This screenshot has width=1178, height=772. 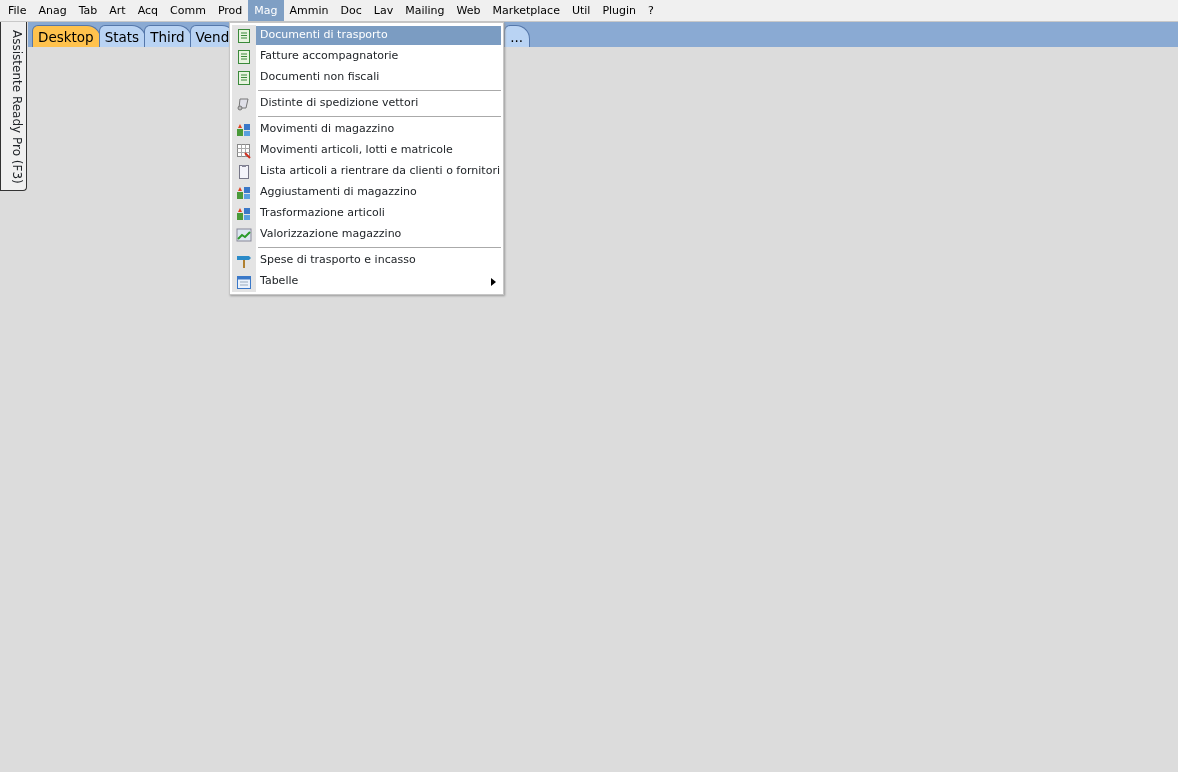 What do you see at coordinates (383, 10) in the screenshot?
I see `menu-bar-item: Lav` at bounding box center [383, 10].